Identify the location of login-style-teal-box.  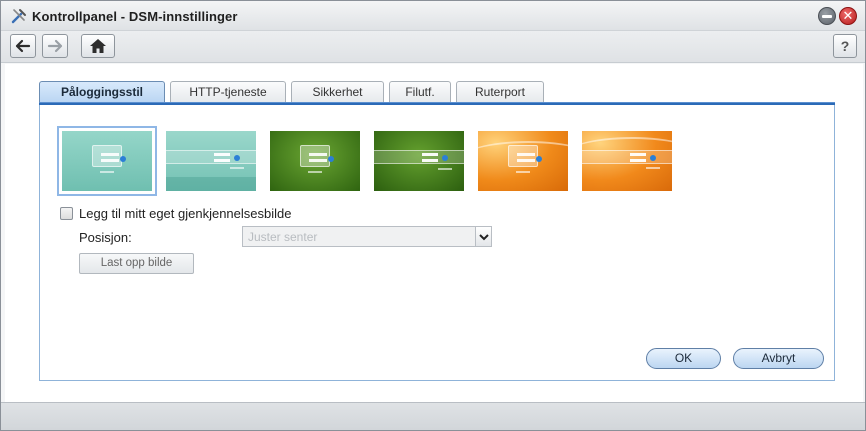
(107, 161).